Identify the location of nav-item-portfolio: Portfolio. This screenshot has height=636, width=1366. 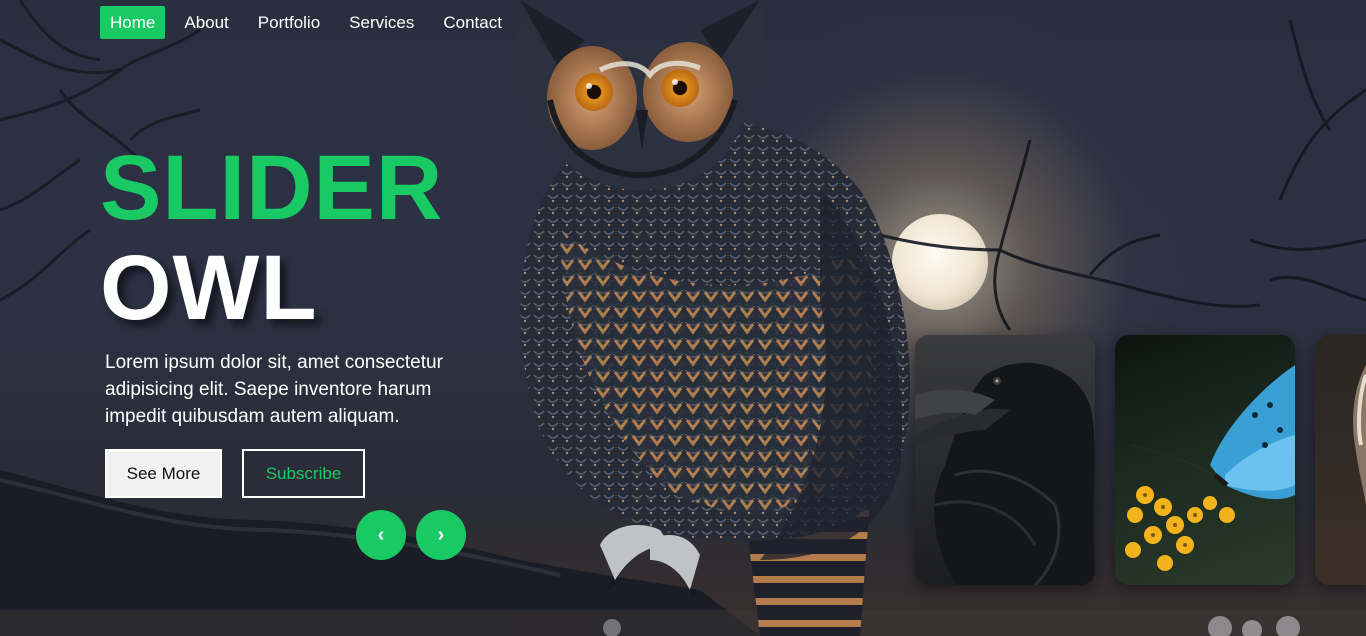
(289, 22).